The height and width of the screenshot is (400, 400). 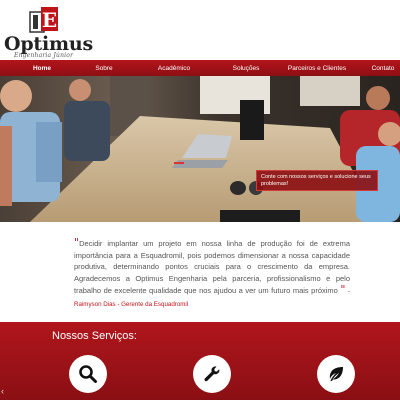 I want to click on nav-item-solucoes: Soluções, so click(x=246, y=68).